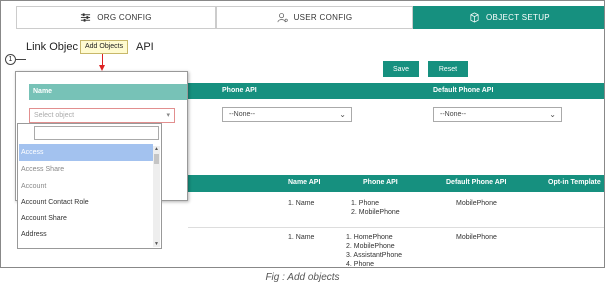 Image resolution: width=605 pixels, height=290 pixels. What do you see at coordinates (156, 149) in the screenshot?
I see `scroll-up-icon: ▲` at bounding box center [156, 149].